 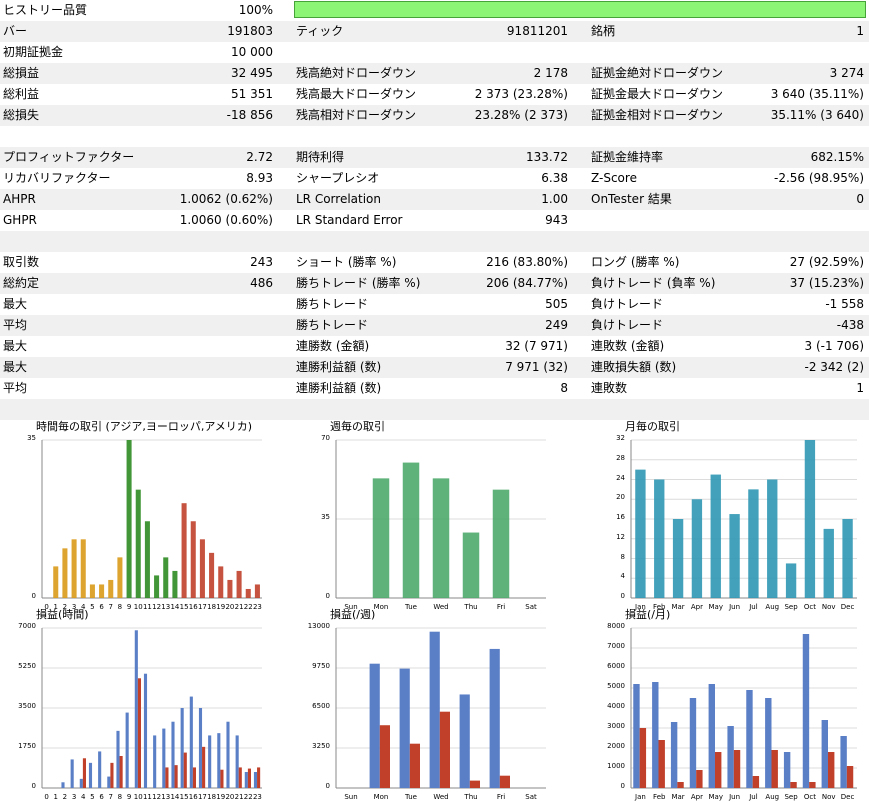 What do you see at coordinates (834, 346) in the screenshot?
I see `stat-value: 3 (-1 706)` at bounding box center [834, 346].